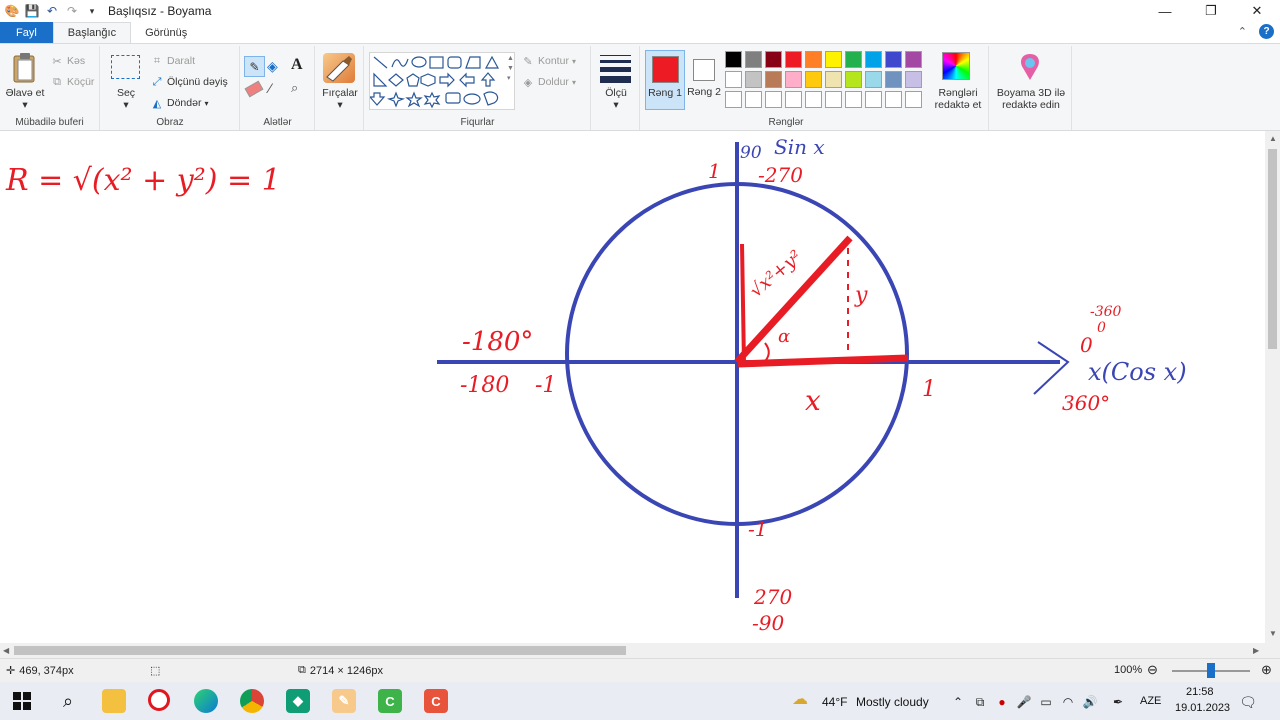 This screenshot has width=1280, height=720. What do you see at coordinates (980, 702) in the screenshot?
I see `meet-now-icon: ⧉` at bounding box center [980, 702].